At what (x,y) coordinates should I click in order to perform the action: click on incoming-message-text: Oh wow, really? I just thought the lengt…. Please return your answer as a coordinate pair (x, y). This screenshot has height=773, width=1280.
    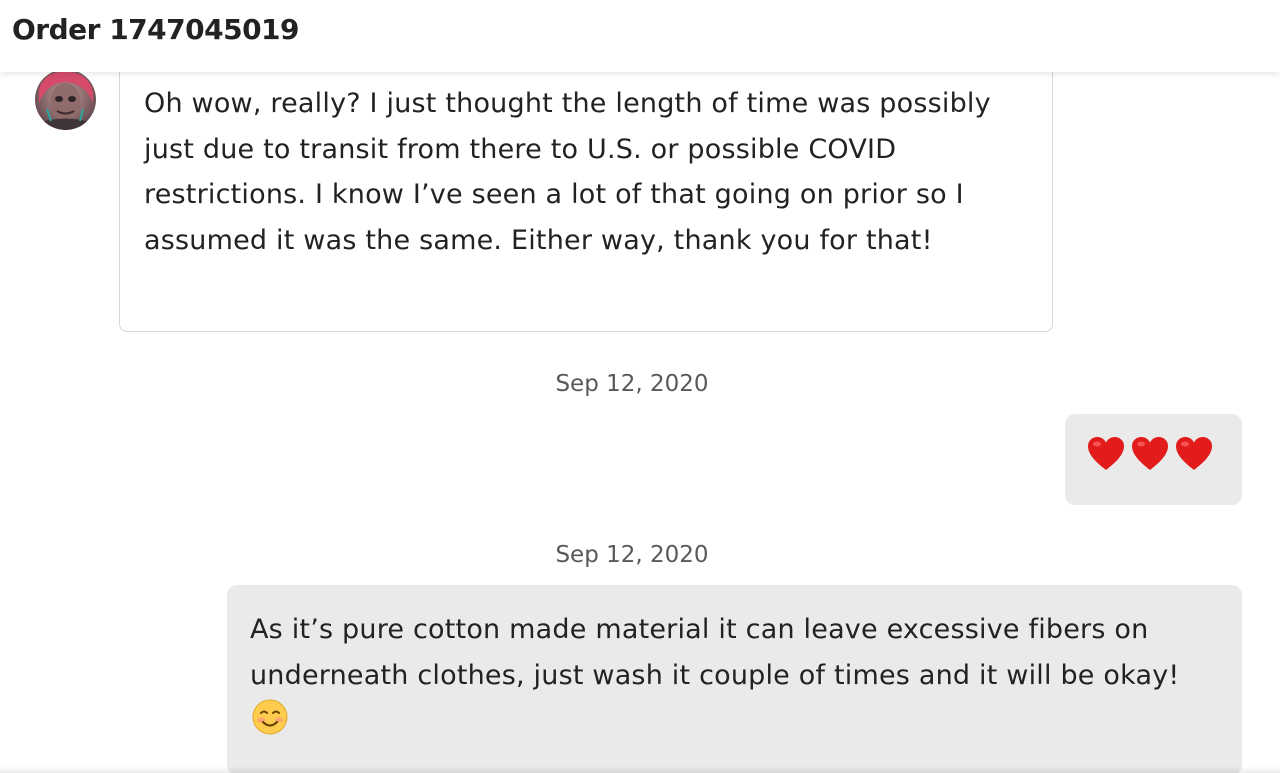
    Looking at the image, I should click on (567, 172).